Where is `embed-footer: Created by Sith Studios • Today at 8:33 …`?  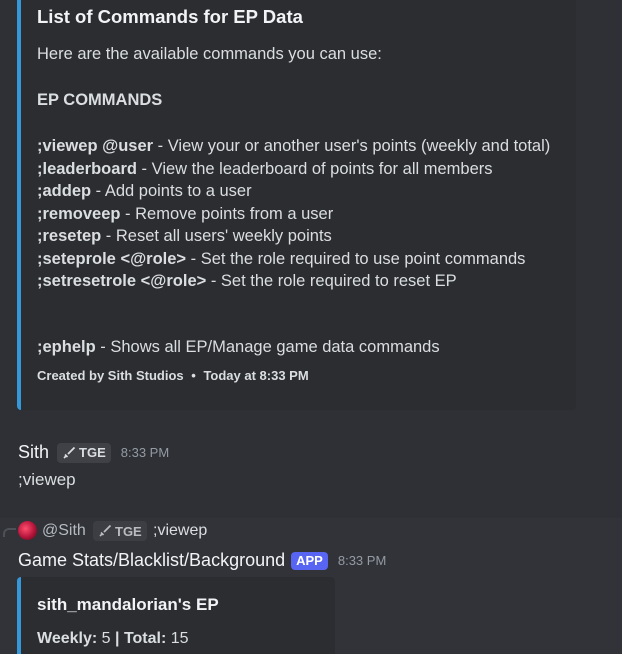
embed-footer: Created by Sith Studios • Today at 8:33 … is located at coordinates (173, 375).